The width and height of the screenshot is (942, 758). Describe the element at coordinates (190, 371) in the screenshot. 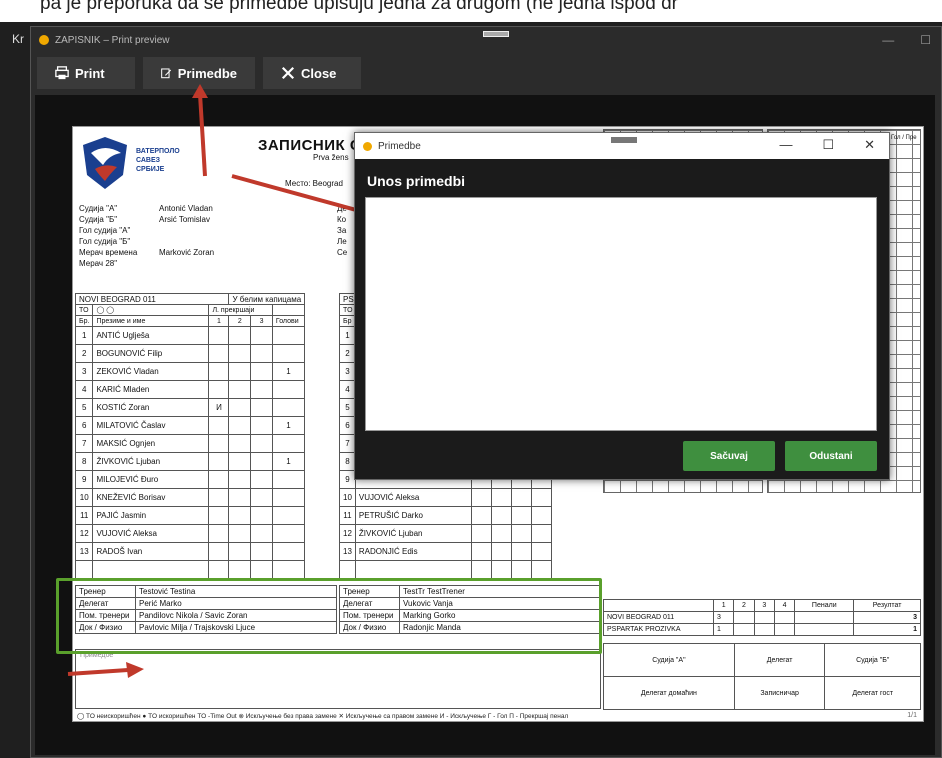

I see `team-a-player-row: 3 ZEKOVIĆ Vladan 1` at that location.